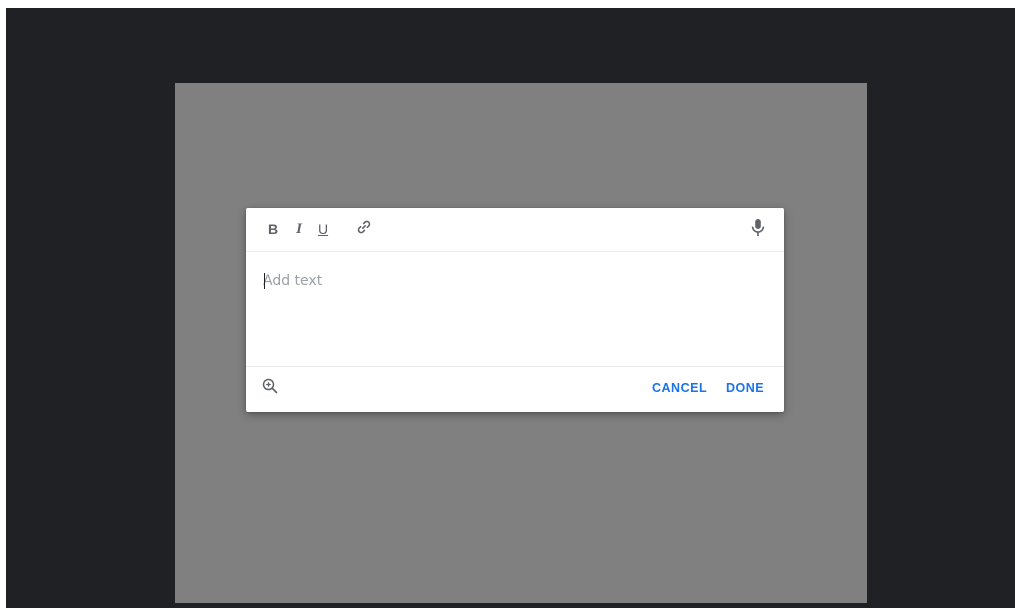 This screenshot has height=608, width=1015. I want to click on text-cursor, so click(264, 281).